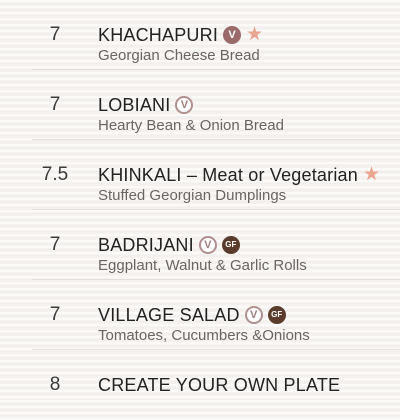  I want to click on menu-item-description: Hearty Bean & Onion Bread, so click(191, 125).